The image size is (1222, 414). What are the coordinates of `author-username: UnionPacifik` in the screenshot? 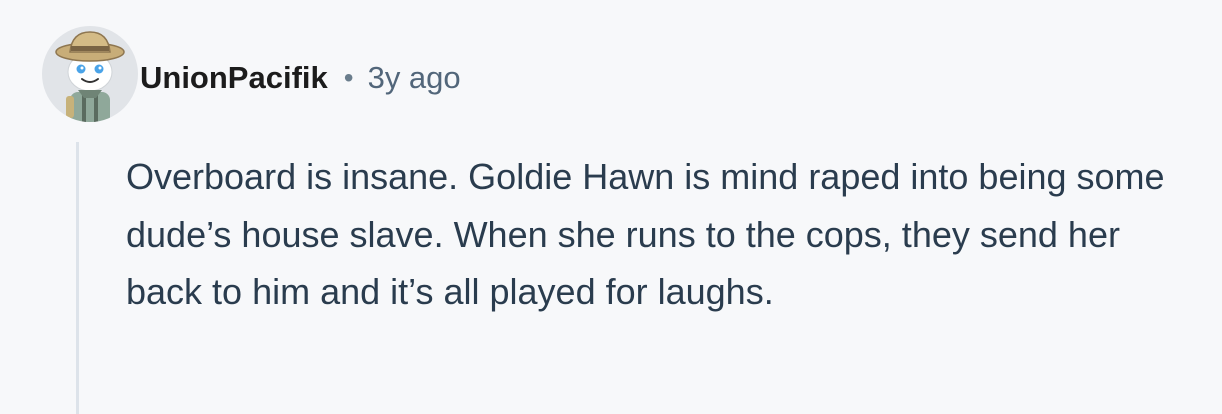 It's located at (234, 78).